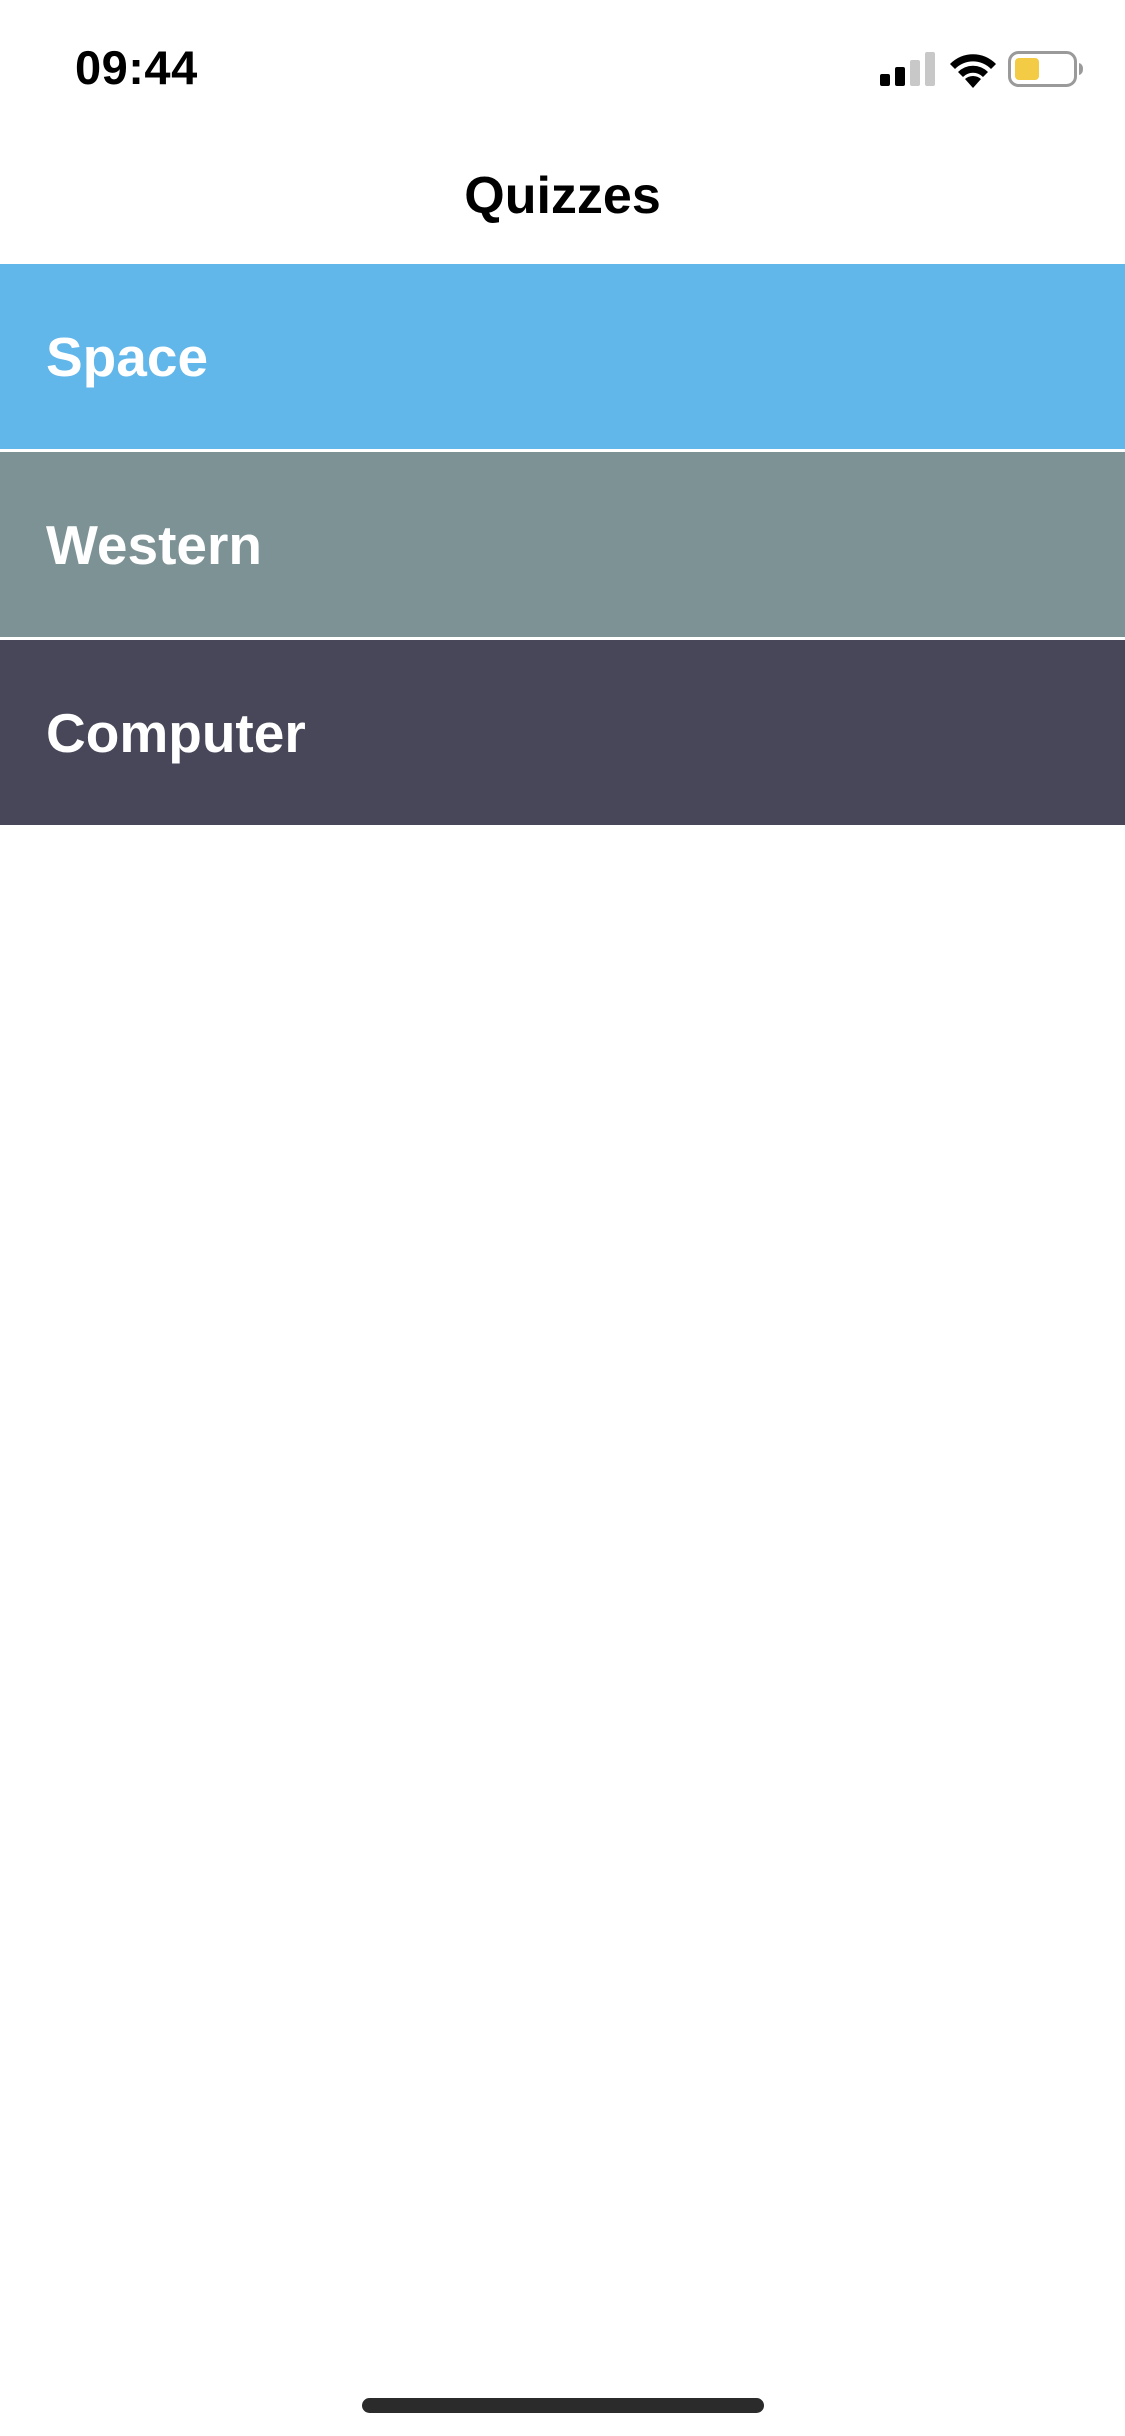 The image size is (1125, 2436). Describe the element at coordinates (176, 732) in the screenshot. I see `quiz-label: Computer` at that location.